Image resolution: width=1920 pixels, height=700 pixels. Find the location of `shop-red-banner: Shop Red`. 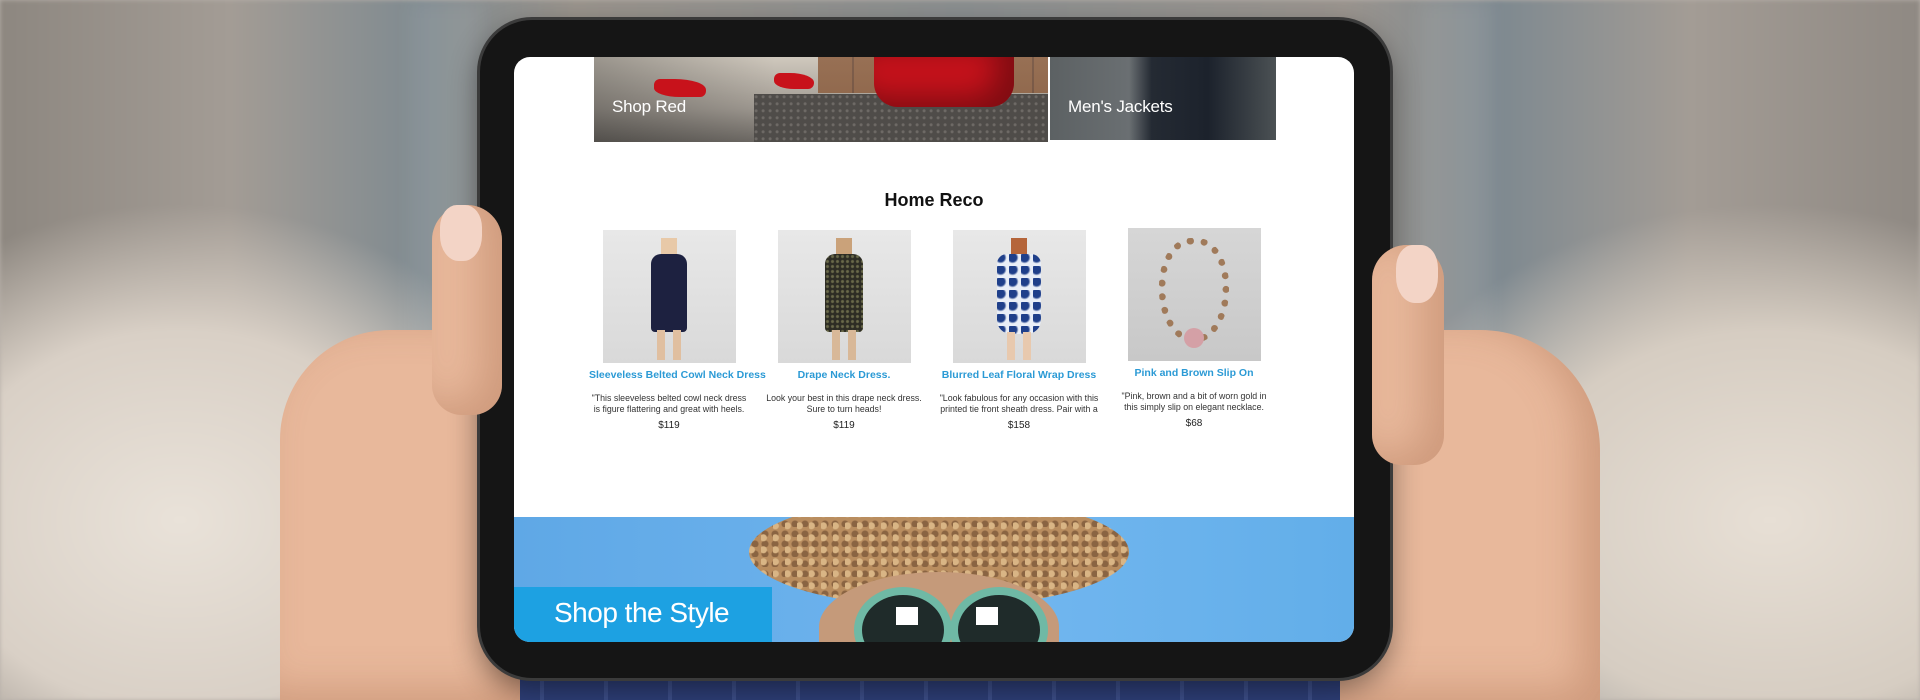

shop-red-banner: Shop Red is located at coordinates (821, 99).